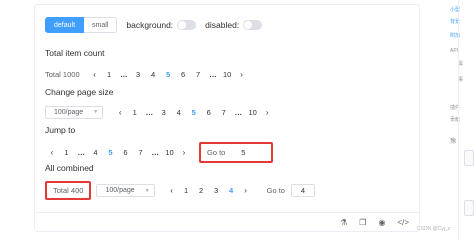  Describe the element at coordinates (243, 152) in the screenshot. I see `goto-input: 5` at that location.